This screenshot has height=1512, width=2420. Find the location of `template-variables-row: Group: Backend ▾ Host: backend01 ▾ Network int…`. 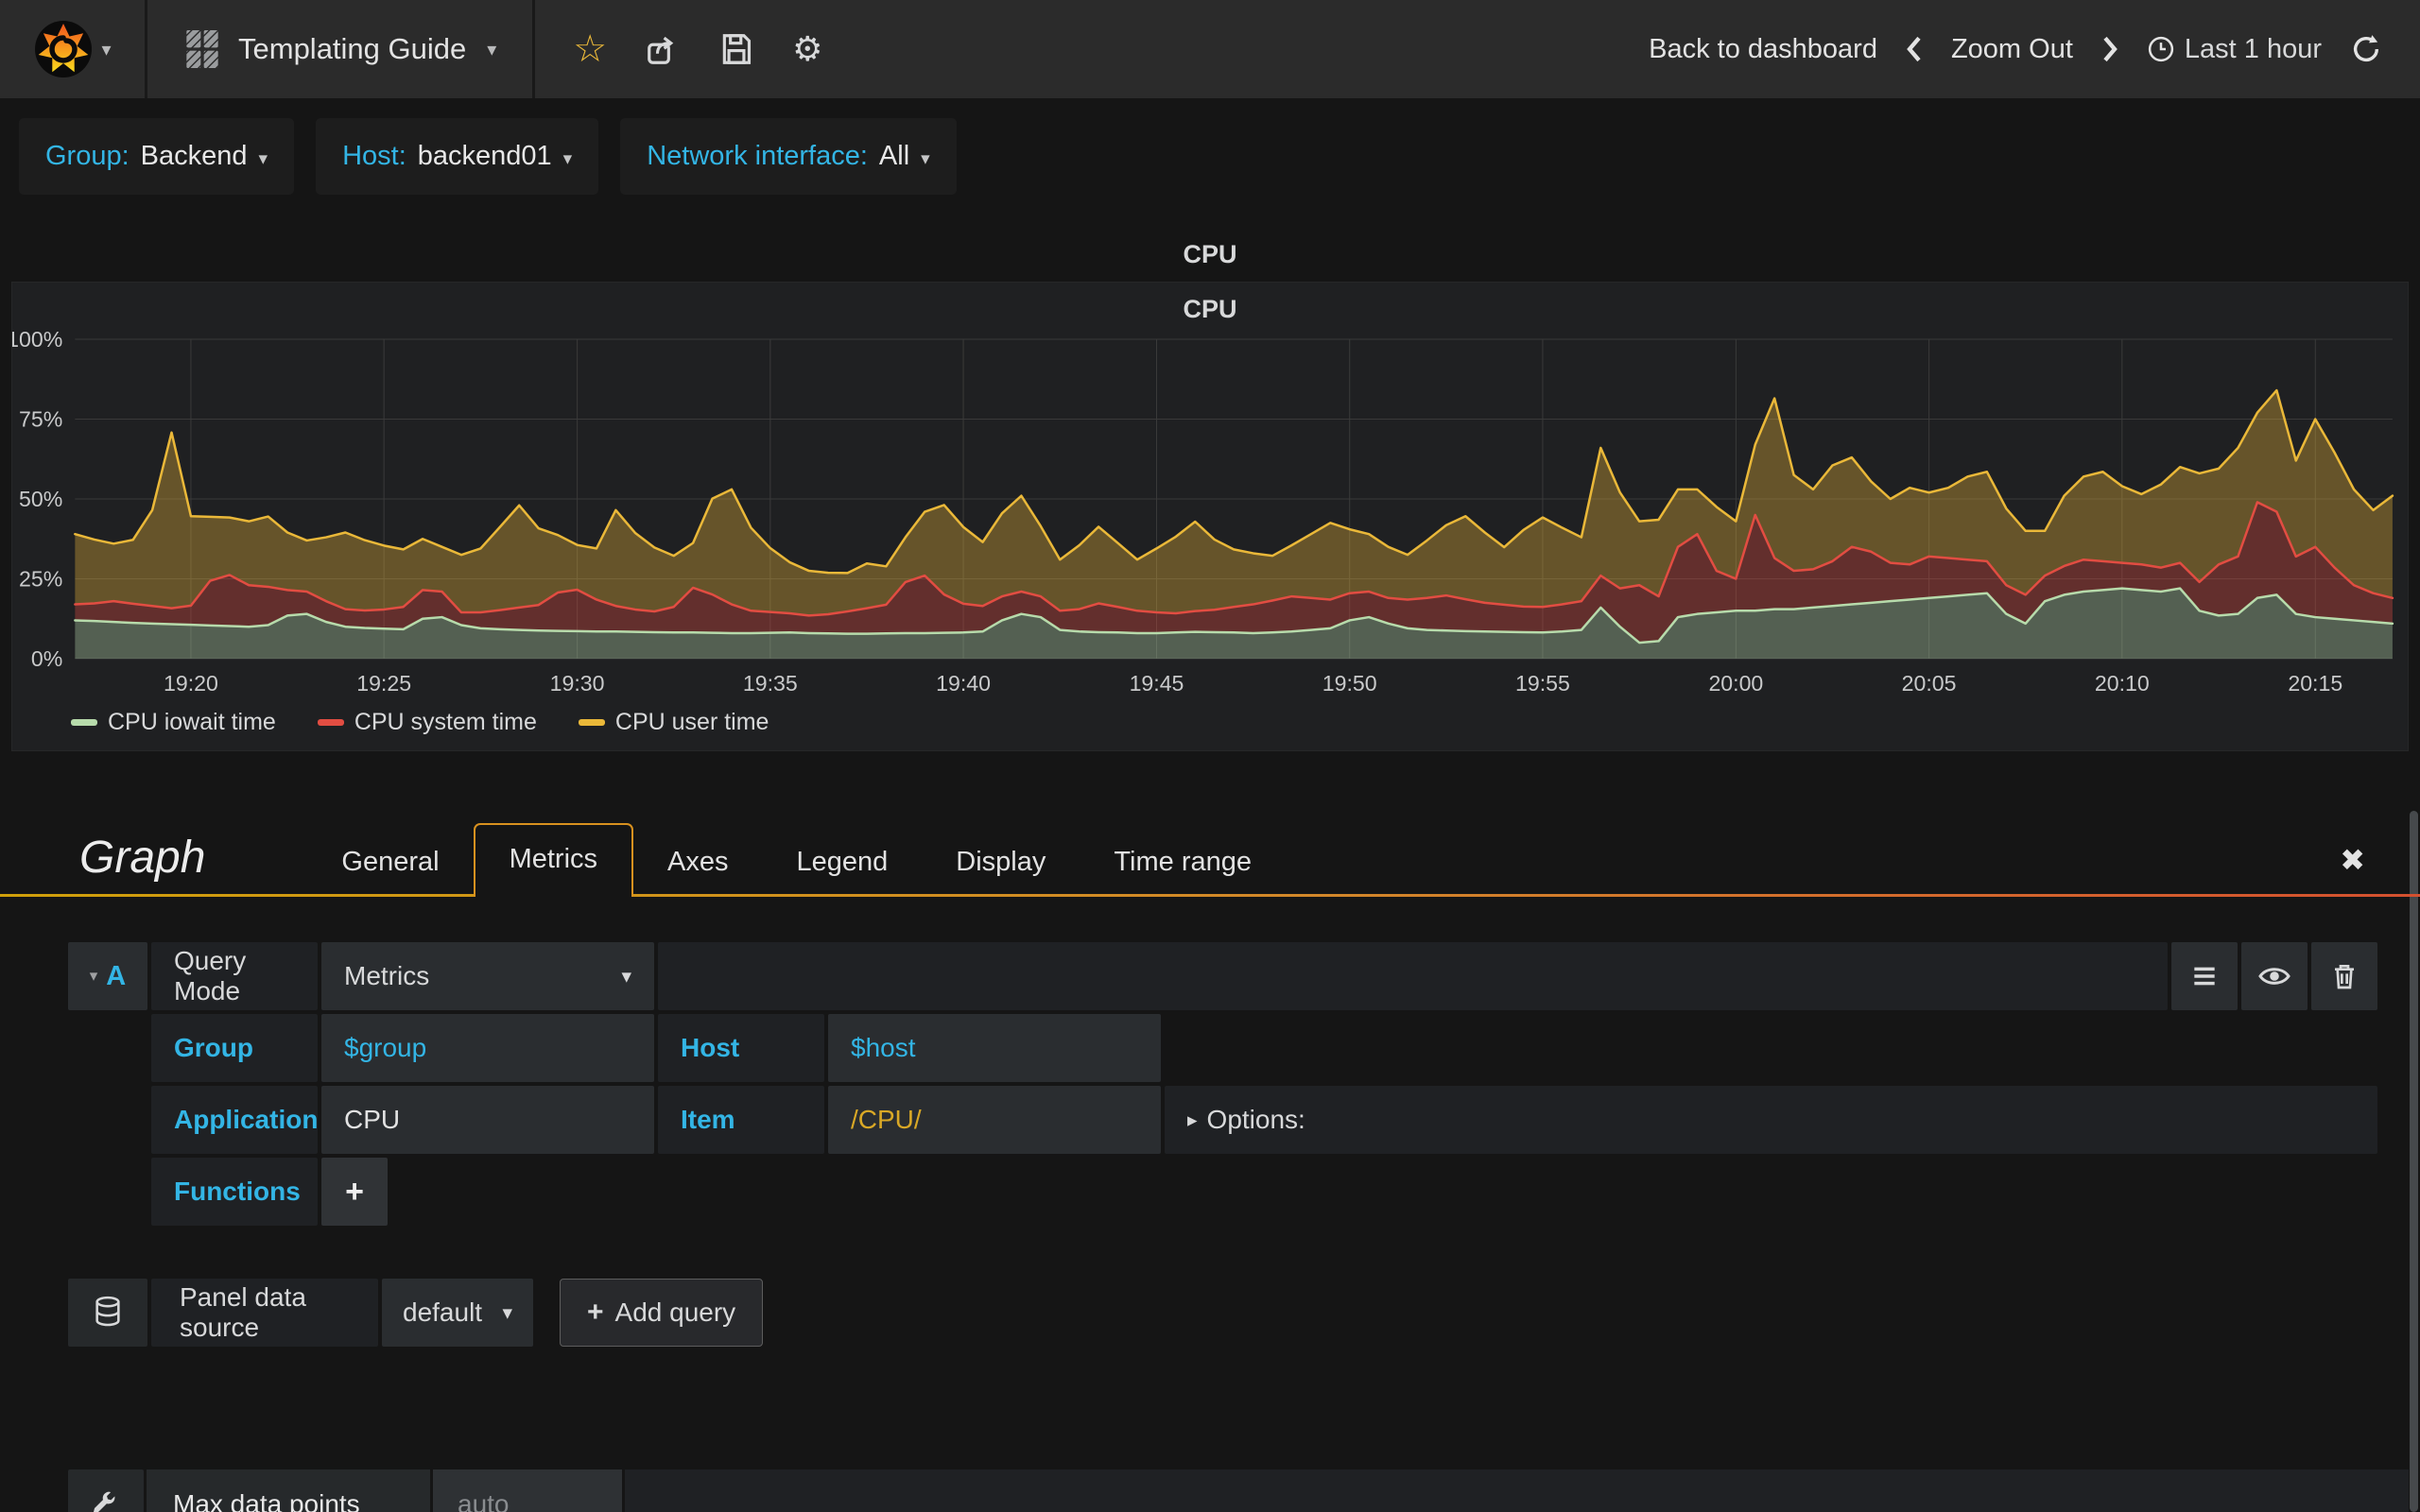

template-variables-row: Group: Backend ▾ Host: backend01 ▾ Network int… is located at coordinates (1210, 146).